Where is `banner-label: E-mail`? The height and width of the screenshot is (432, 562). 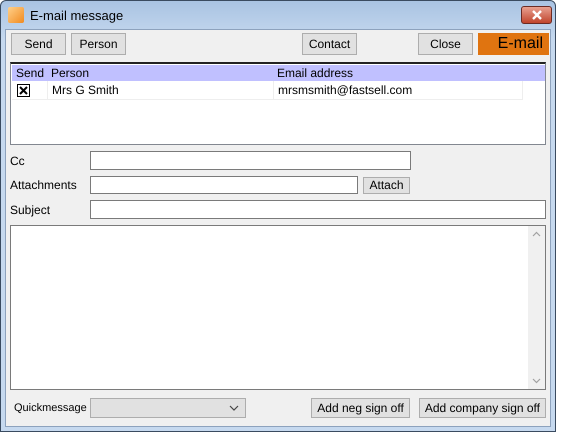
banner-label: E-mail is located at coordinates (513, 44).